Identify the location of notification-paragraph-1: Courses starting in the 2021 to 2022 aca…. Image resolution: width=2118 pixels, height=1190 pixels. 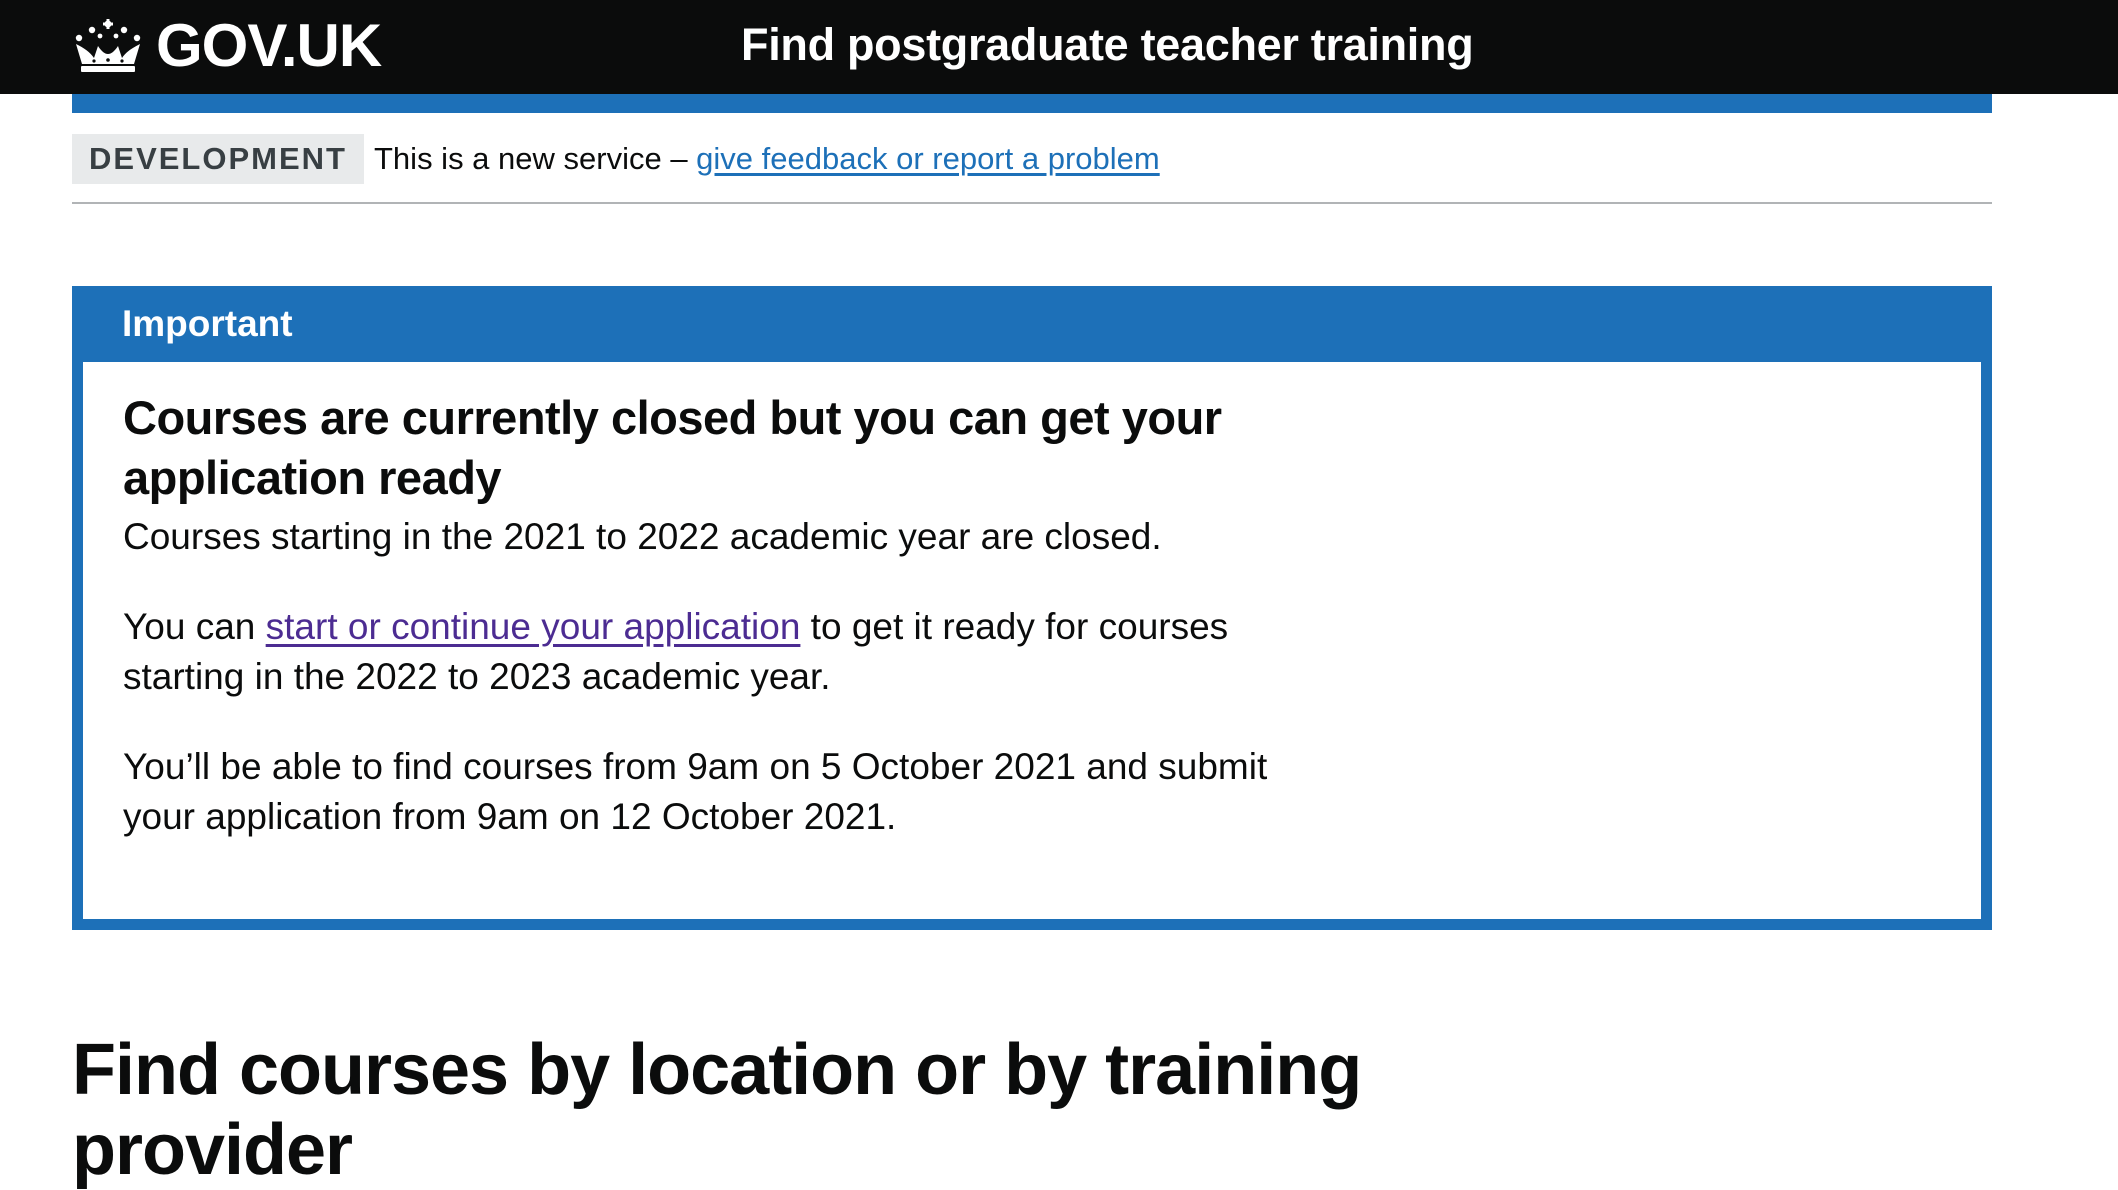
(642, 536).